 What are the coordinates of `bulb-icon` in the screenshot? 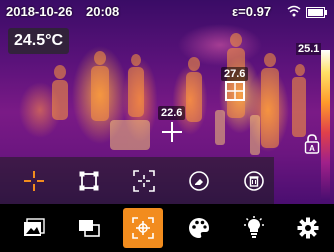 It's located at (254, 227).